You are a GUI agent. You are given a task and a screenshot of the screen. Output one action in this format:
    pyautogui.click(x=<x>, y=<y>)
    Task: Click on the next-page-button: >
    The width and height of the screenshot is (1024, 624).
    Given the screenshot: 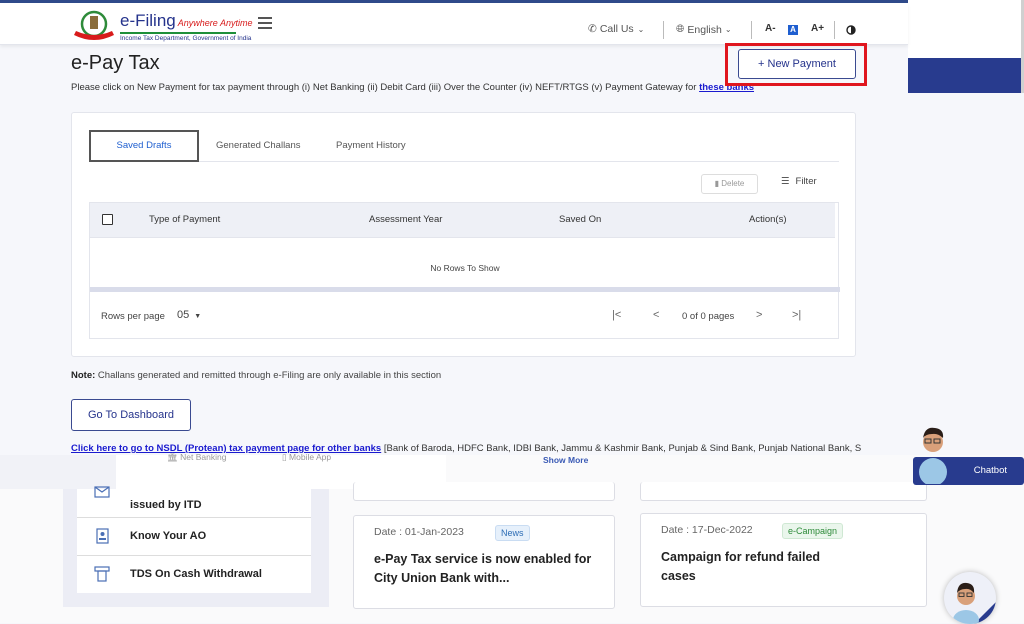 What is the action you would take?
    pyautogui.click(x=759, y=315)
    